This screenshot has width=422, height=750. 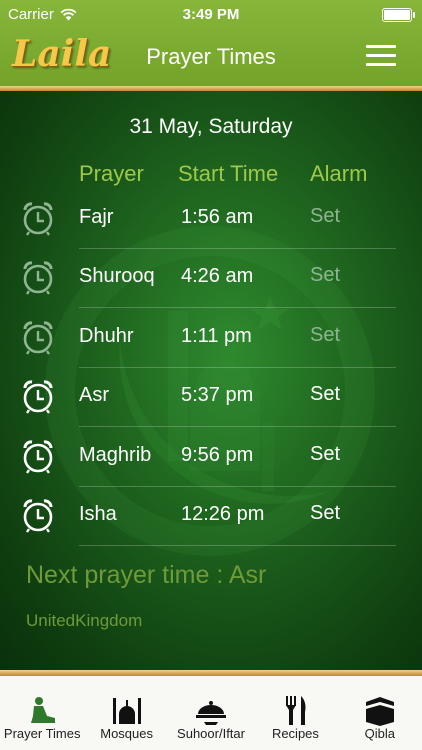 I want to click on tab-prayer-times: Prayer Times, so click(x=42, y=713).